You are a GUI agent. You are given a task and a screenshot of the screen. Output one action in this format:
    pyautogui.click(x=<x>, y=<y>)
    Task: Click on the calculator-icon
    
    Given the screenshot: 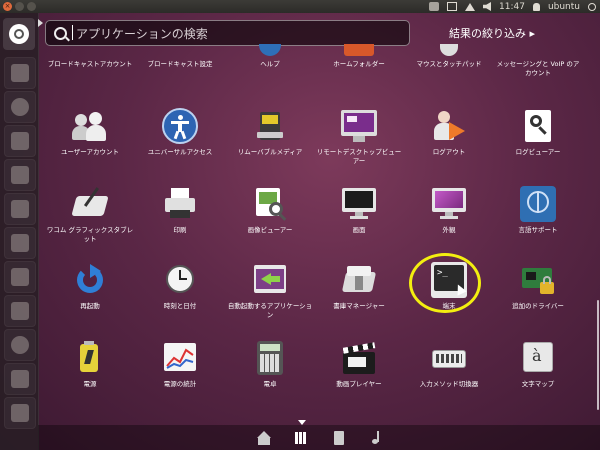 What is the action you would take?
    pyautogui.click(x=270, y=358)
    